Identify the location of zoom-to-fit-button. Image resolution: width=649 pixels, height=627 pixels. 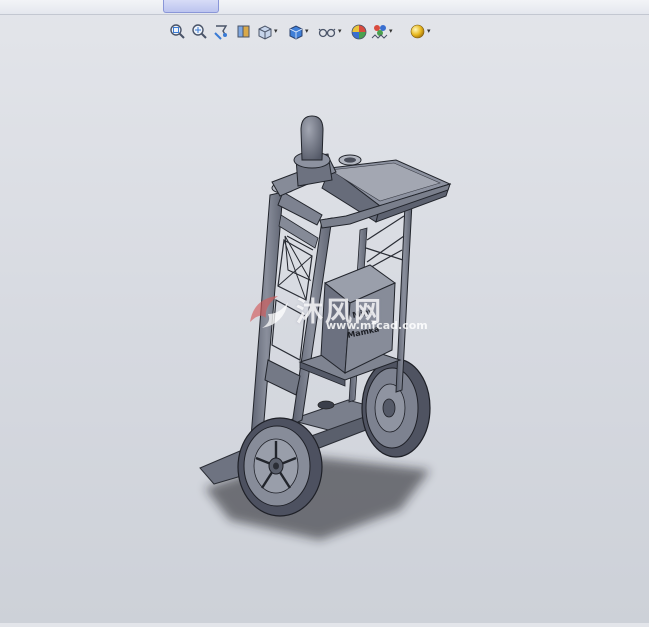
(177, 31).